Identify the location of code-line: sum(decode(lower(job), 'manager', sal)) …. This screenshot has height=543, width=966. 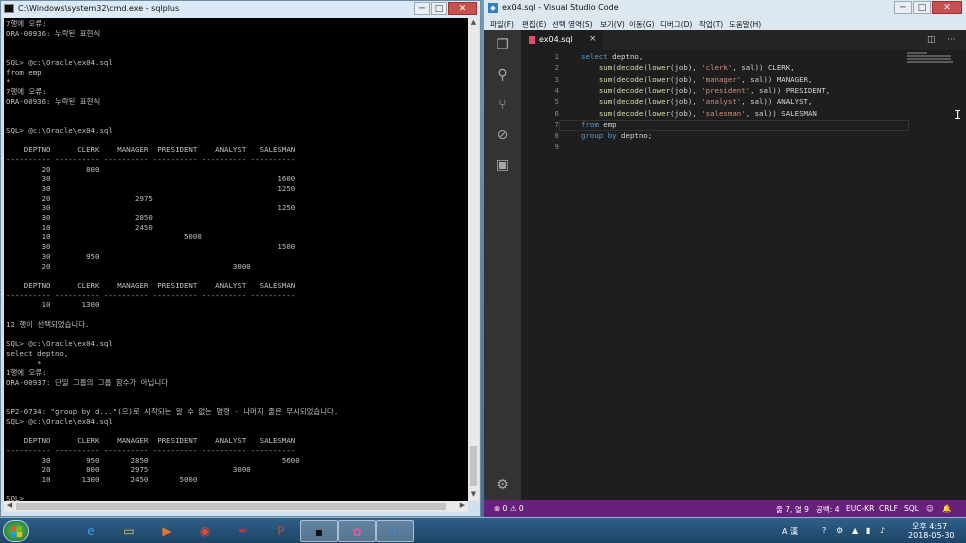
(697, 79).